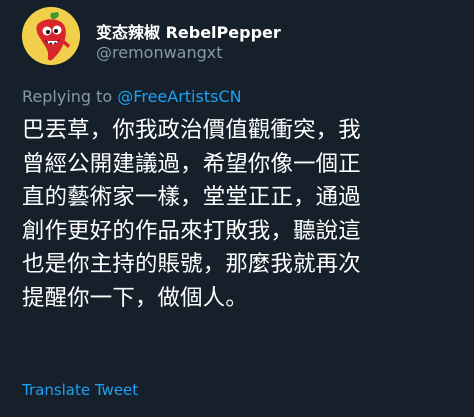 Image resolution: width=474 pixels, height=417 pixels. Describe the element at coordinates (179, 96) in the screenshot. I see `reply-mention-link: @FreeArtistsCN` at that location.